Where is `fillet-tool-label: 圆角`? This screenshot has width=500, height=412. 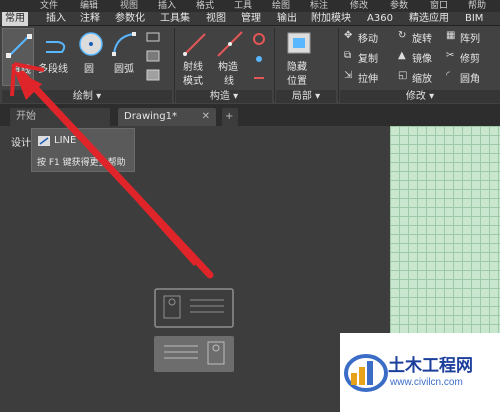
fillet-tool-label: 圆角 is located at coordinates (470, 79).